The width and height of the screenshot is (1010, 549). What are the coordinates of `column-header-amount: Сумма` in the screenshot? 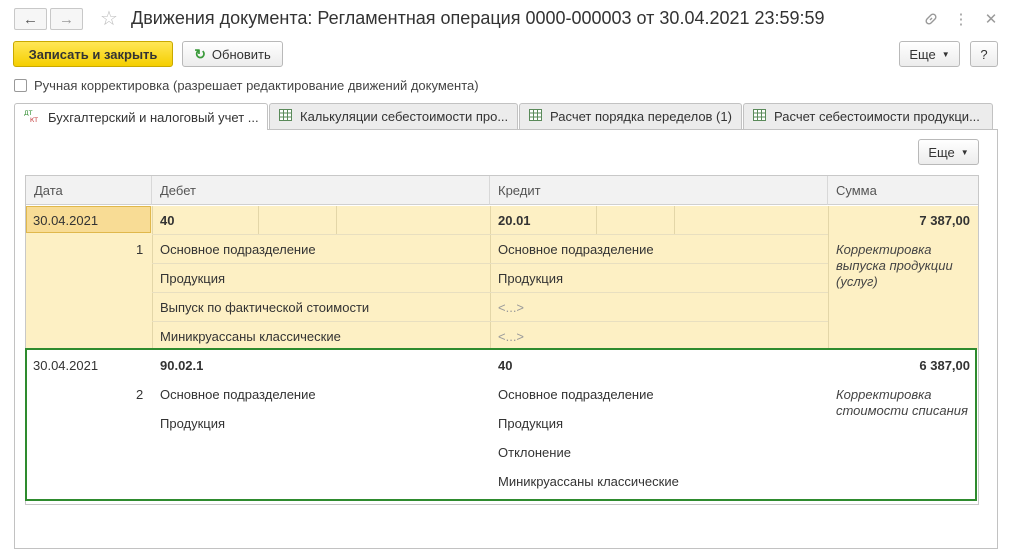 It's located at (903, 190).